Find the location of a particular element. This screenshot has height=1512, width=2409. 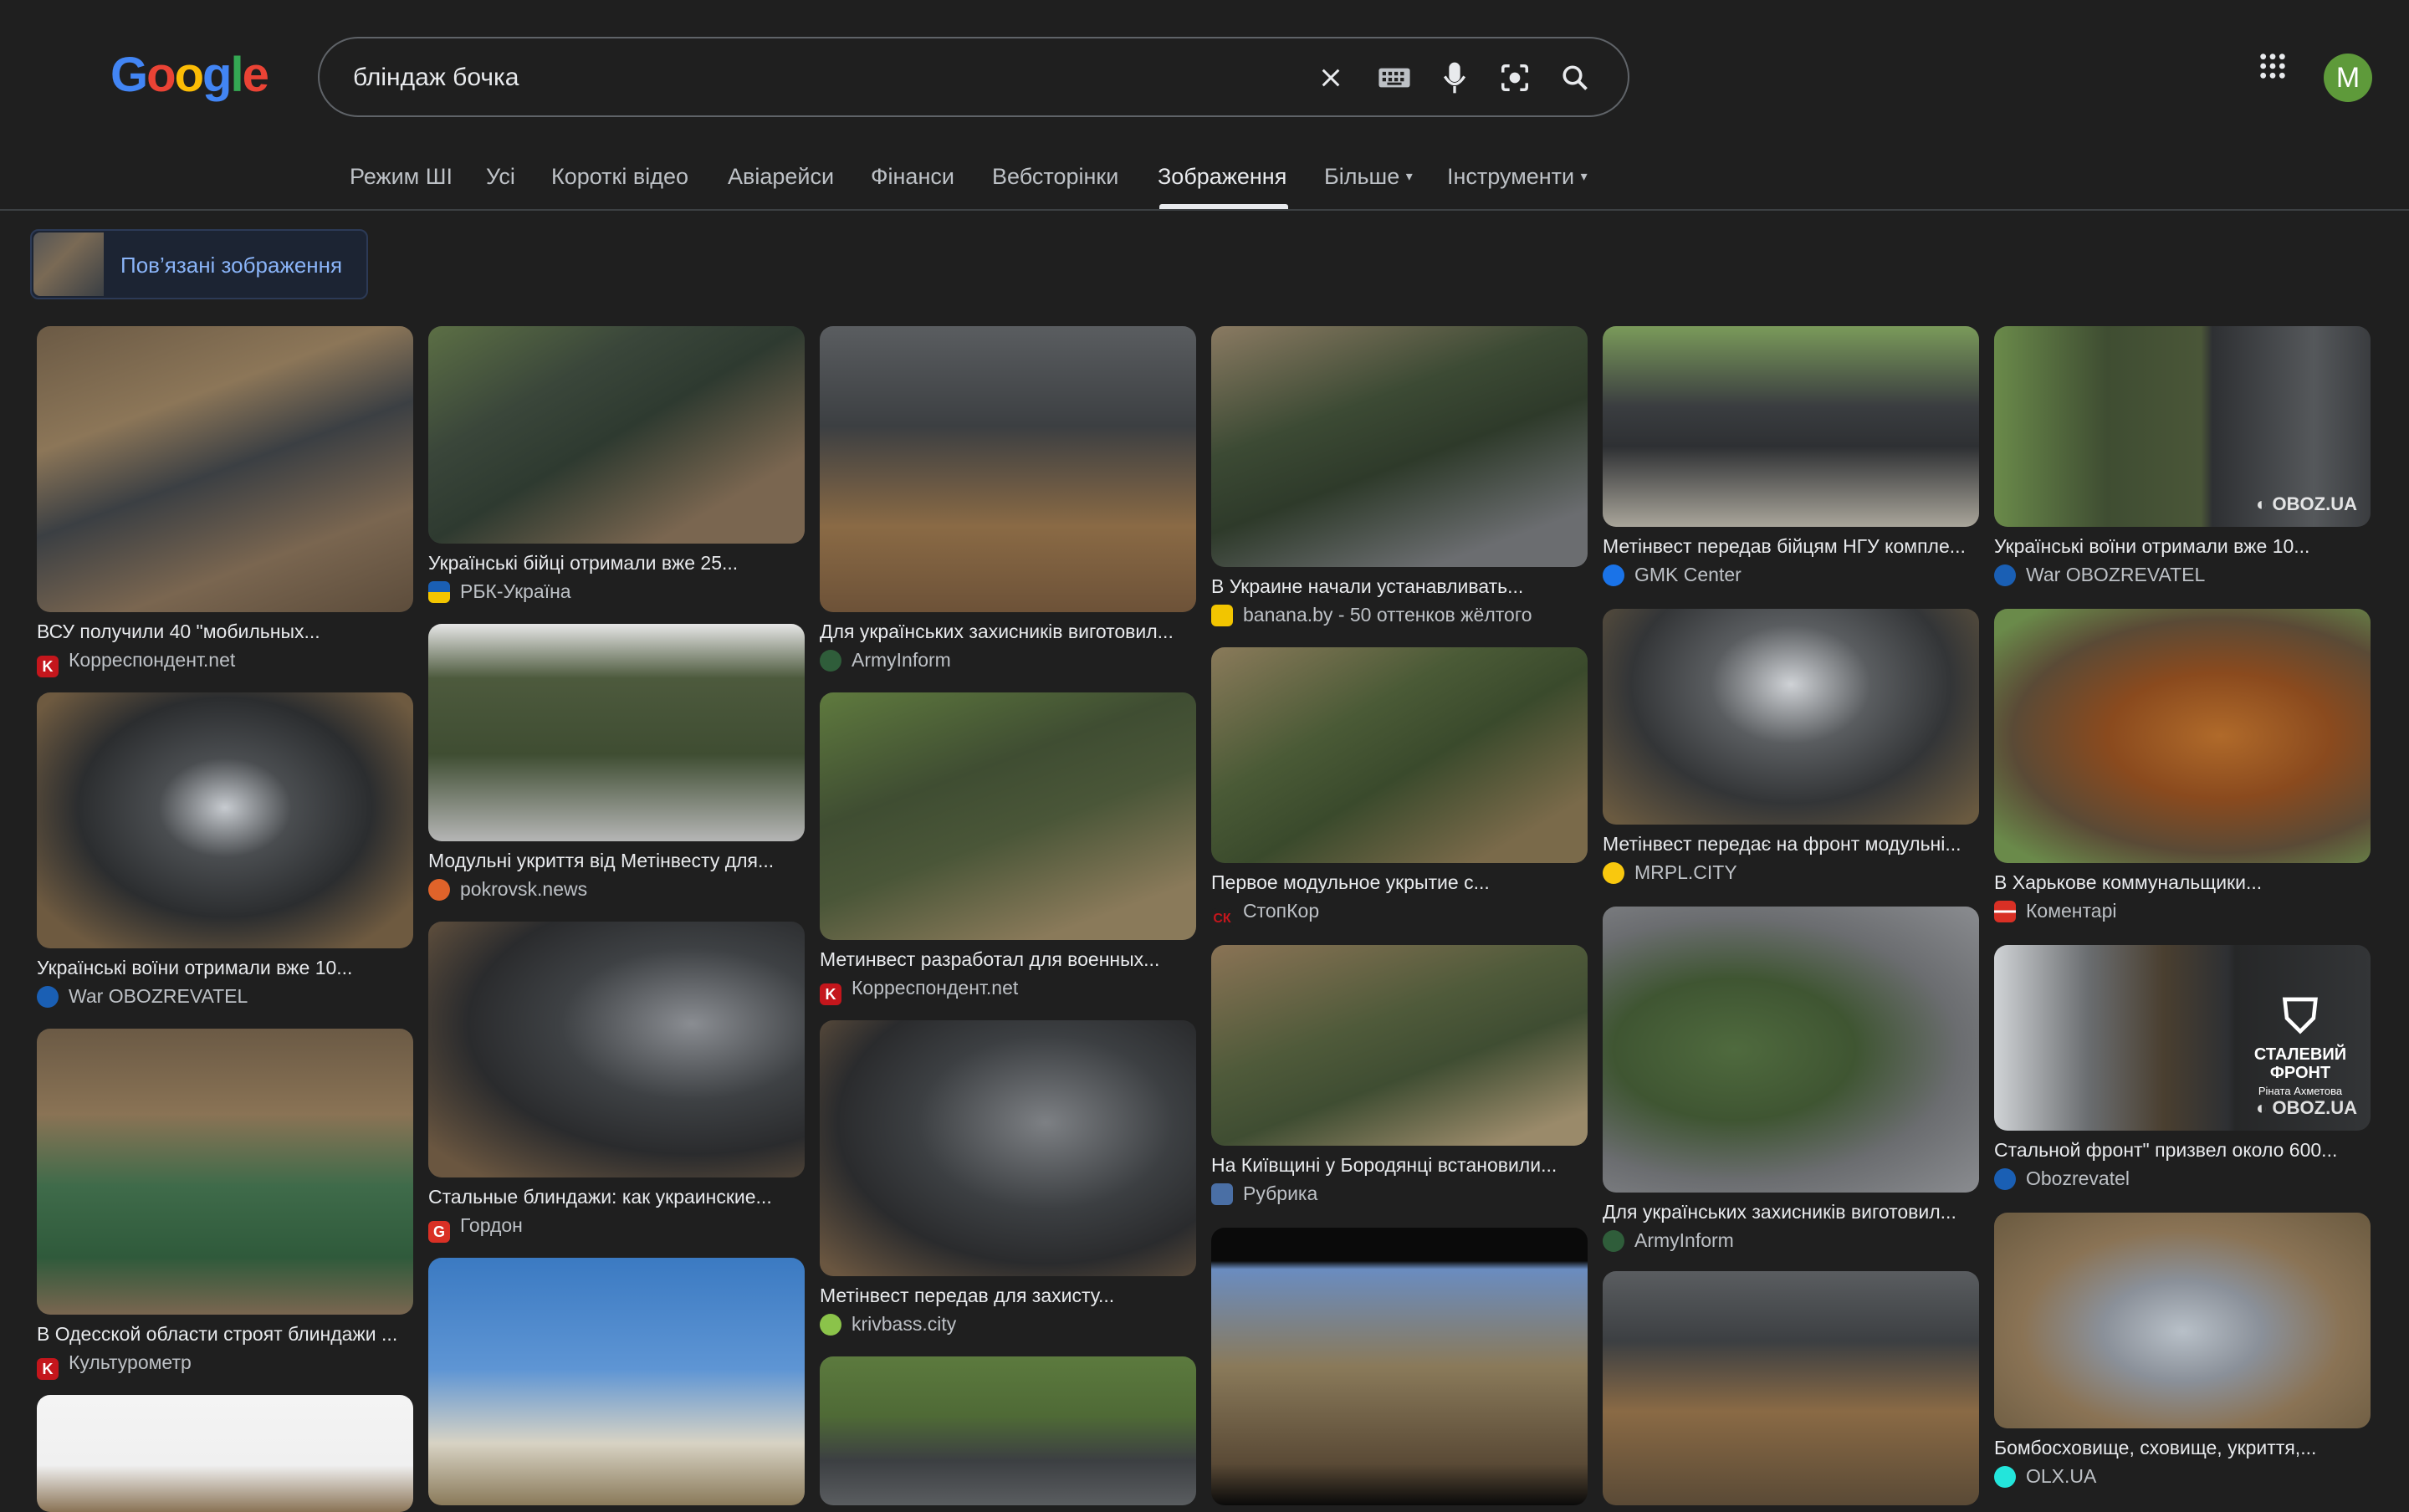

logo-letter: g is located at coordinates (217, 75).